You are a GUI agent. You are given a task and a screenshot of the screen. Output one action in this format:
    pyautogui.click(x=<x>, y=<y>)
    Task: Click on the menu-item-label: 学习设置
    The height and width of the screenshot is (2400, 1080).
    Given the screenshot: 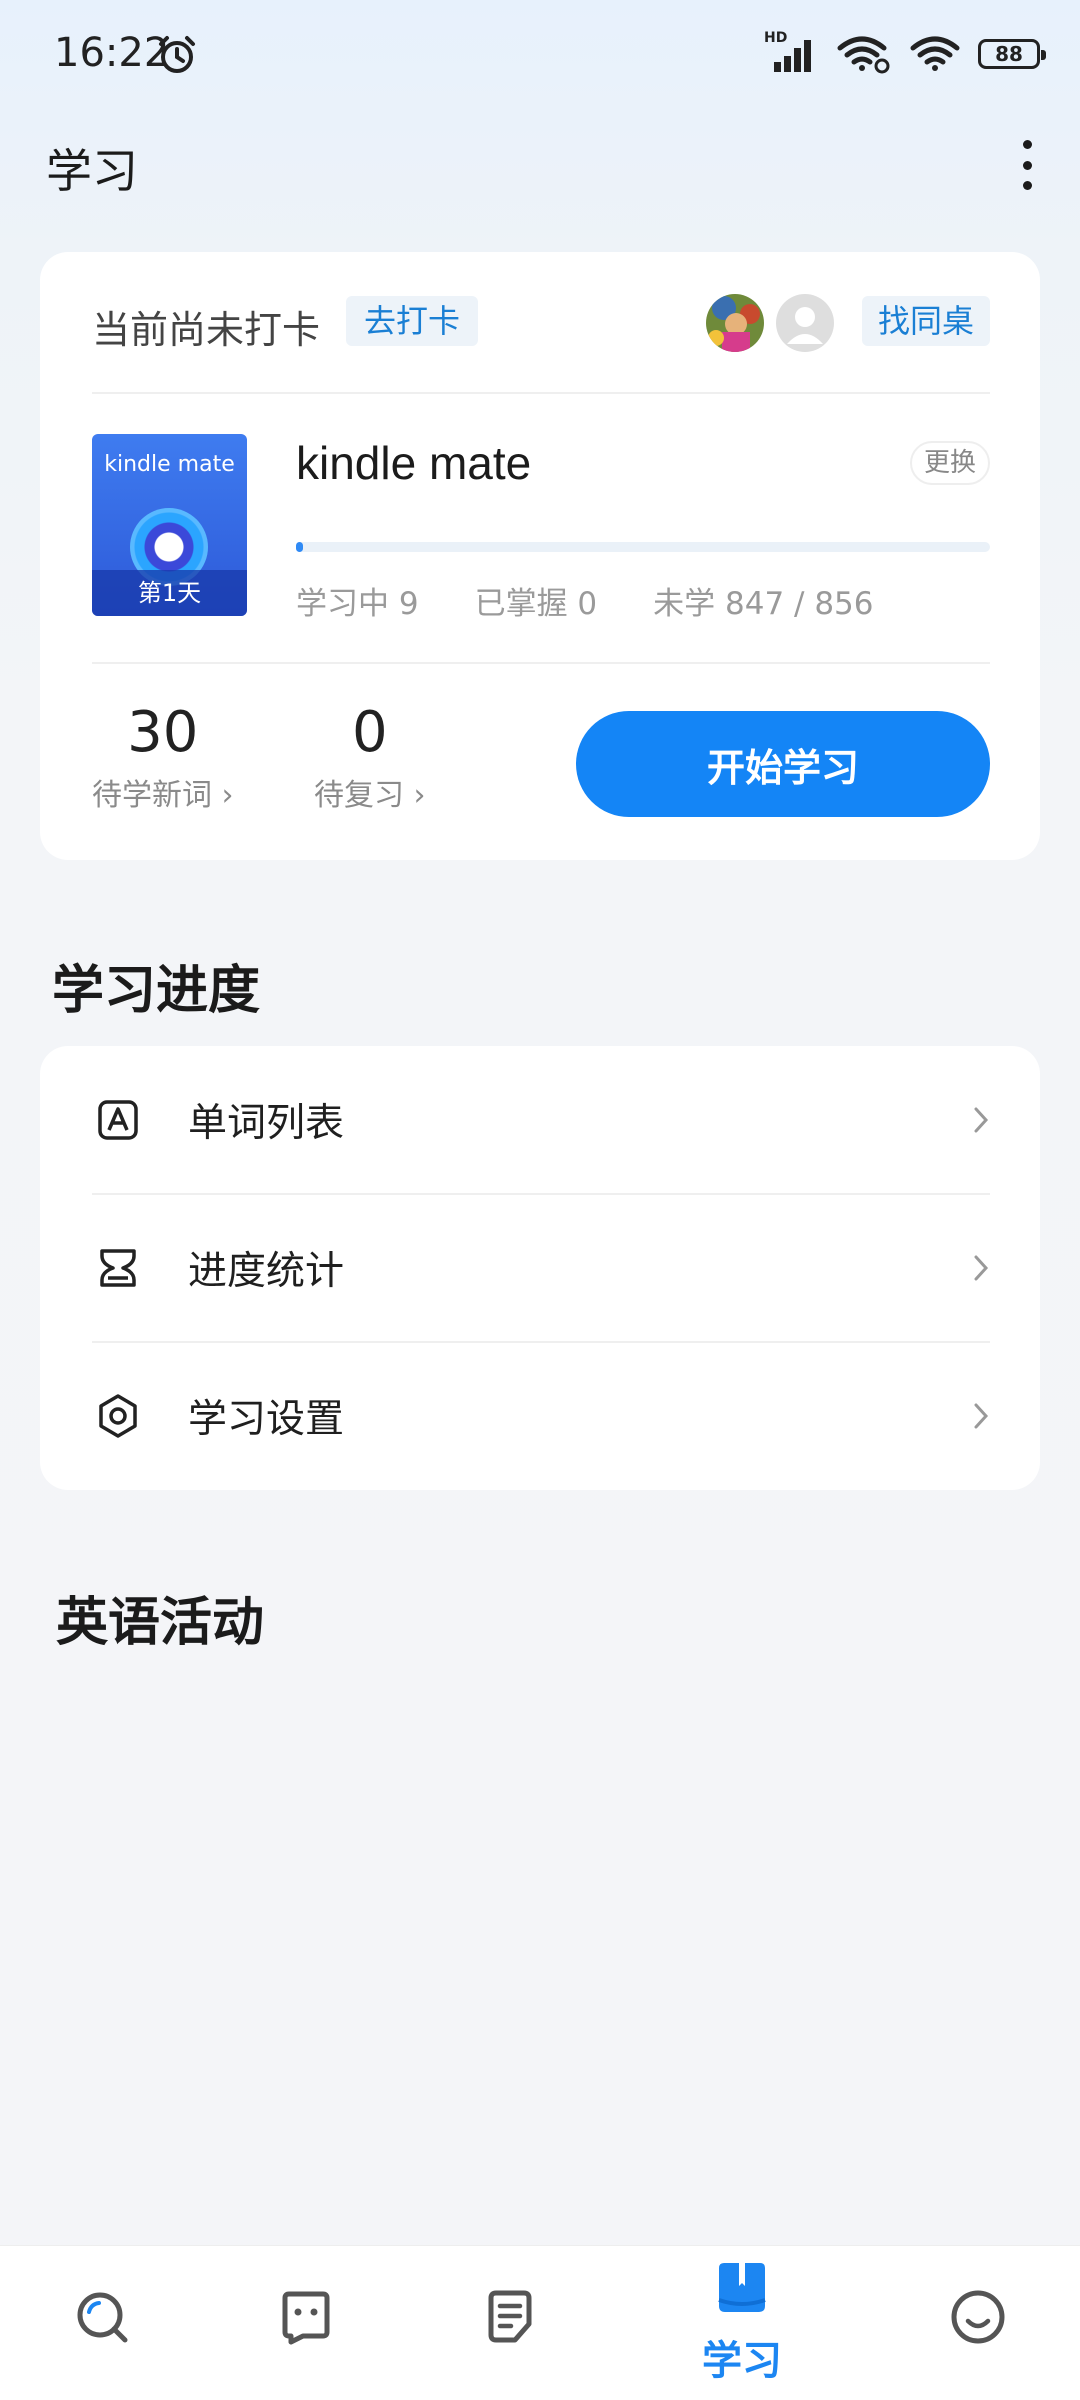 What is the action you would take?
    pyautogui.click(x=266, y=1419)
    